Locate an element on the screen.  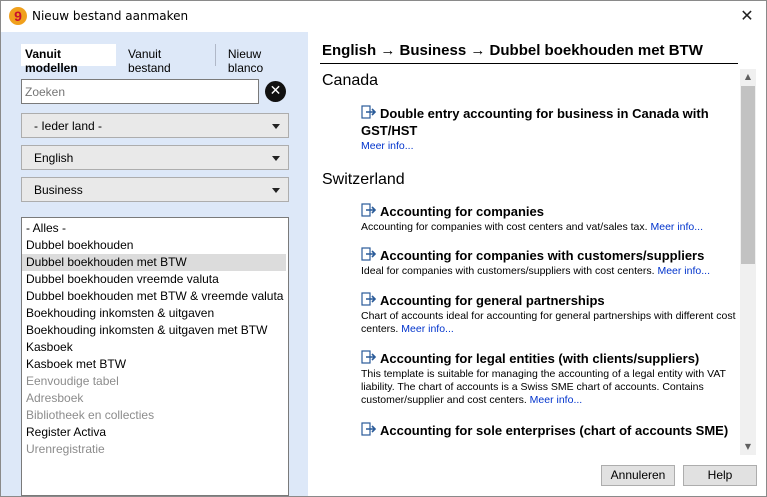
results-scrollbar: ▲ ▼ is located at coordinates (748, 262).